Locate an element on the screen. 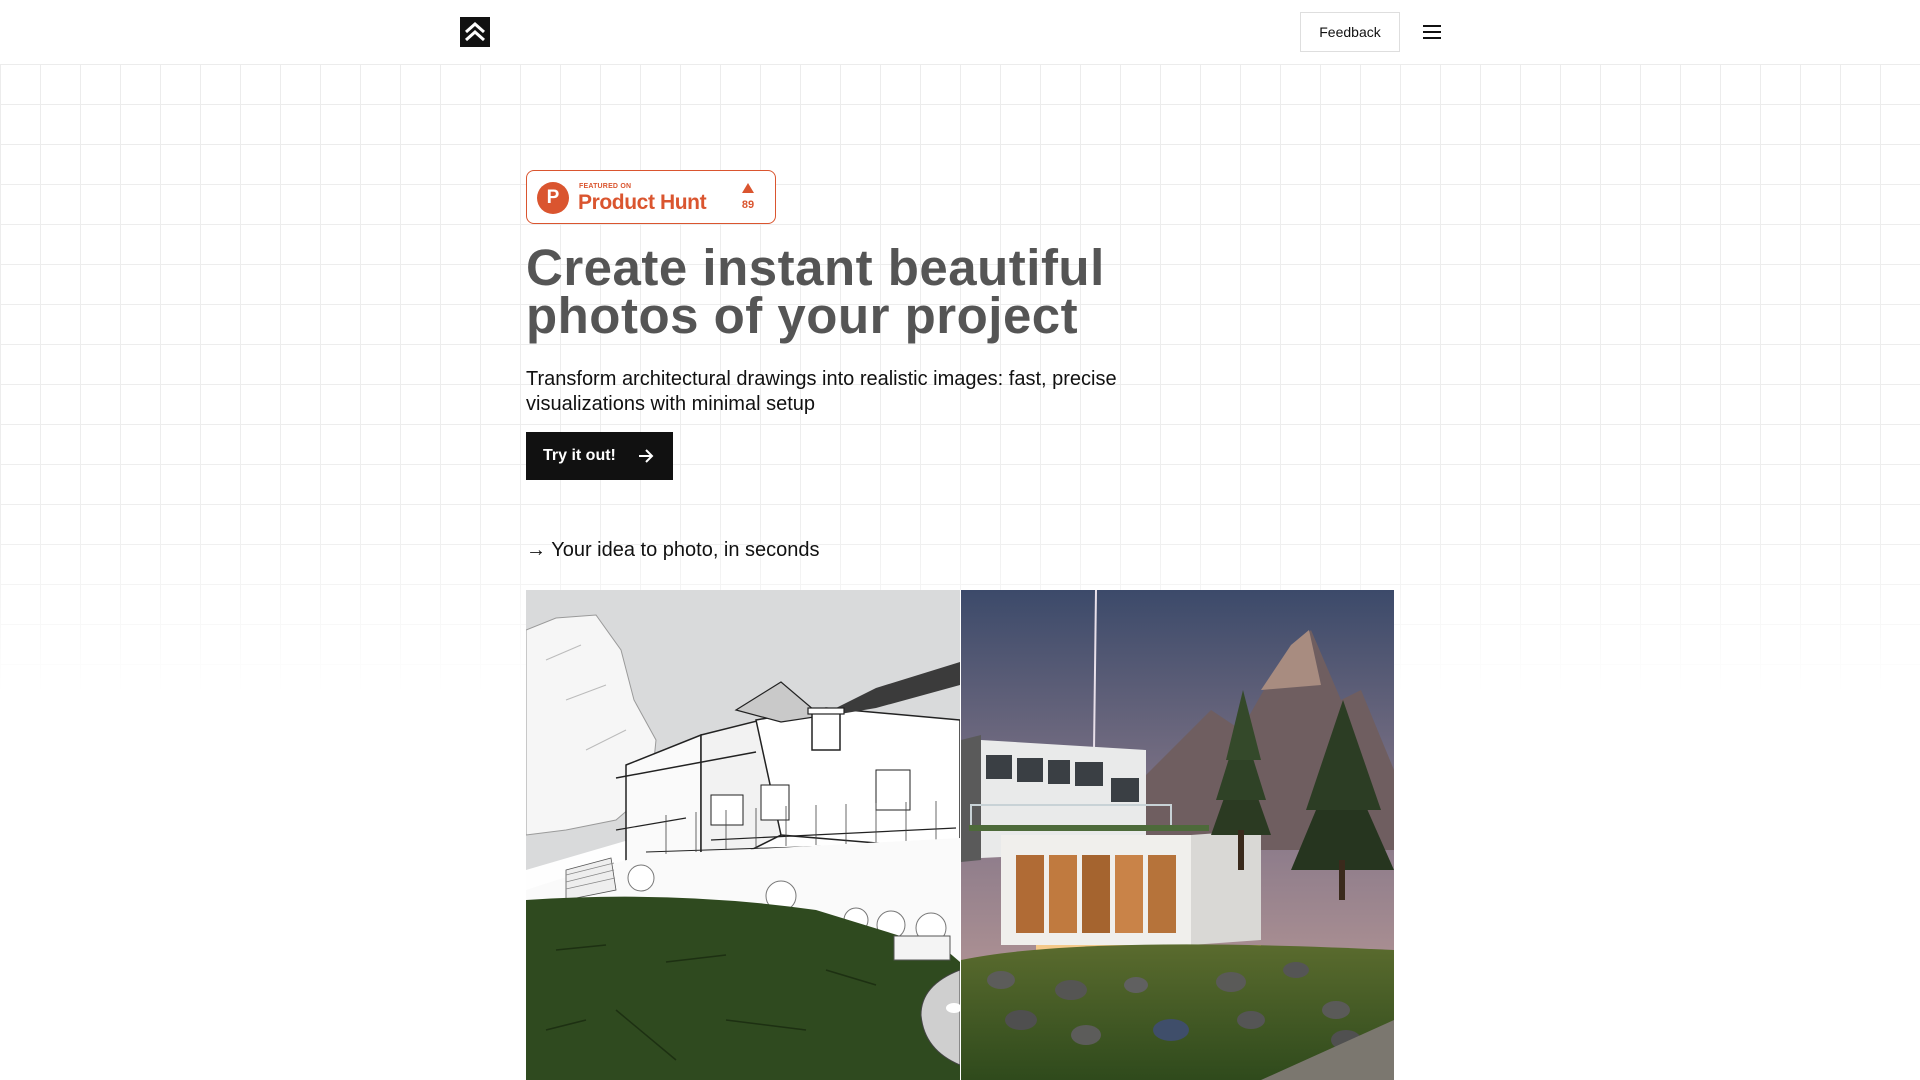  try-it-out-label: Try it out! is located at coordinates (579, 455).